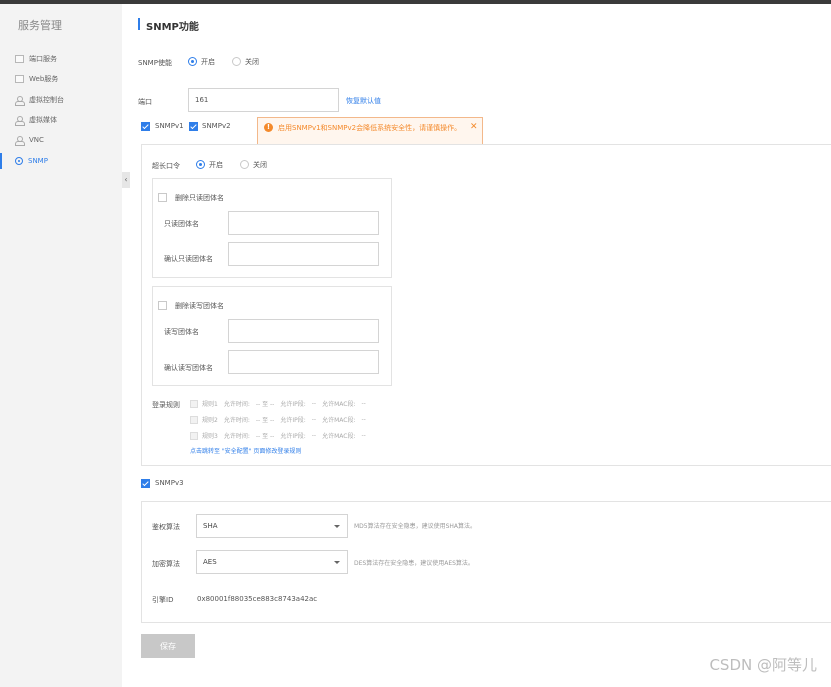  I want to click on security-config-link: 点击跳转至 "安全配置" 页面修改登录规则, so click(245, 450).